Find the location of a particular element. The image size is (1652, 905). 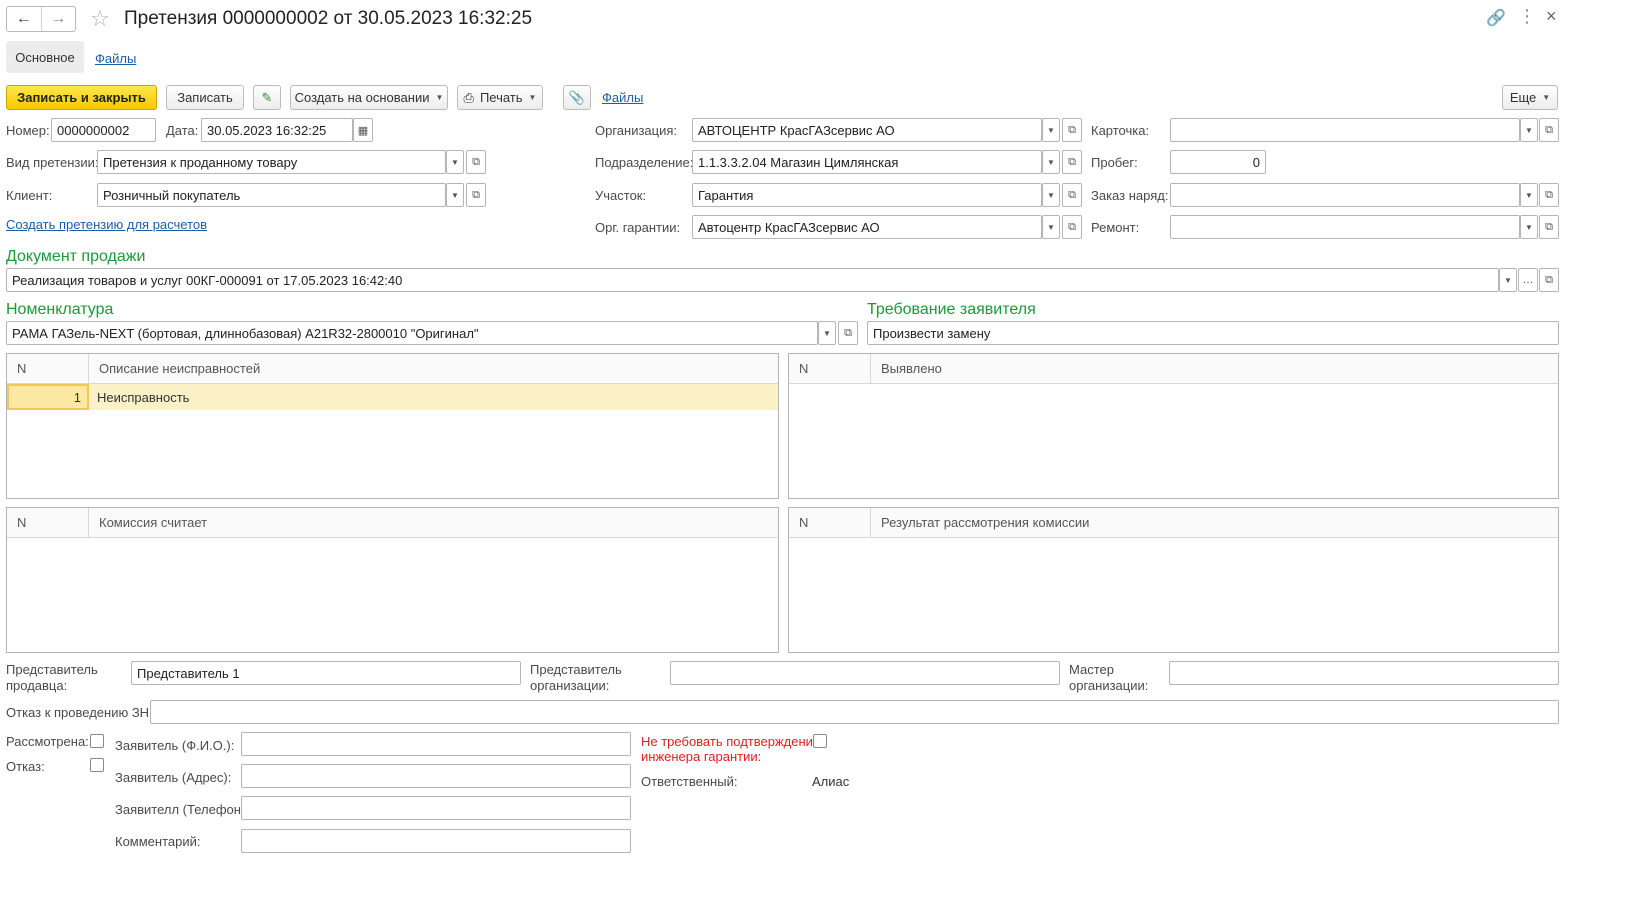

row-text: Неисправность is located at coordinates (139, 397).